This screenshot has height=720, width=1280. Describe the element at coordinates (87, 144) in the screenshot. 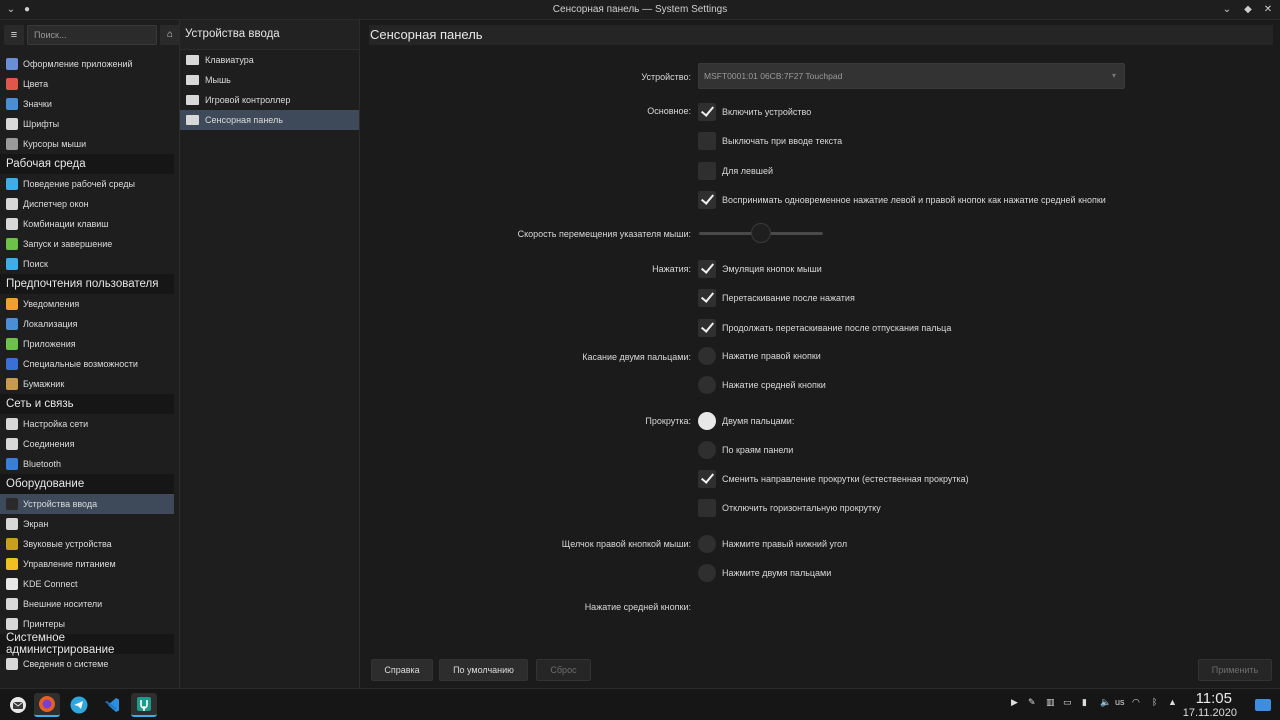

I see `sidebar-item: Курсоры мыши` at that location.